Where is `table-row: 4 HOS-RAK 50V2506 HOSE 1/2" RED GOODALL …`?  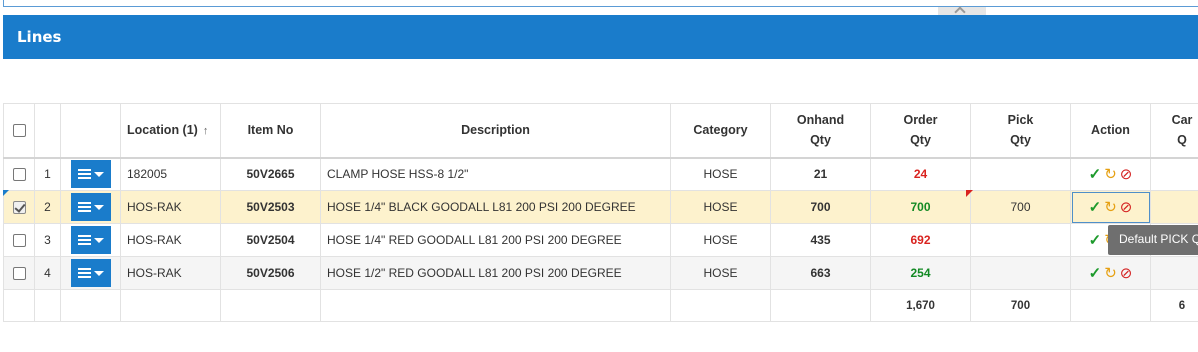
table-row: 4 HOS-RAK 50V2506 HOSE 1/2" RED GOODALL … is located at coordinates (600, 273).